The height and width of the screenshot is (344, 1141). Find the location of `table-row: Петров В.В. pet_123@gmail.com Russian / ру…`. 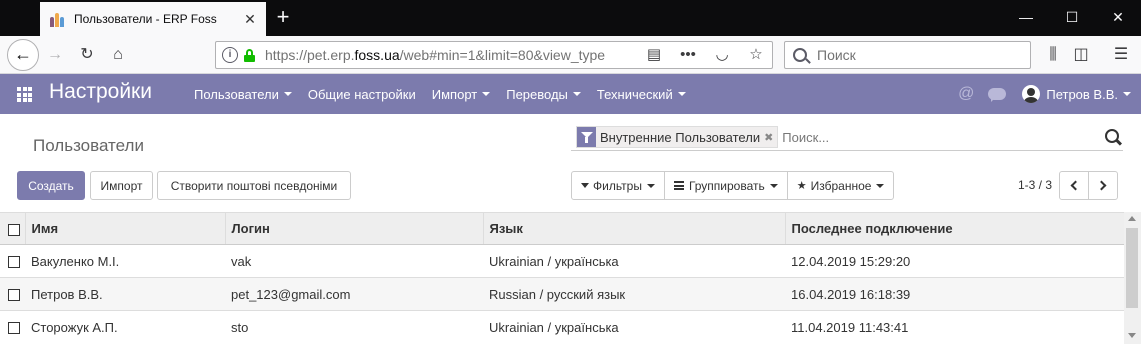

table-row: Петров В.В. pet_123@gmail.com Russian / ру… is located at coordinates (562, 294).